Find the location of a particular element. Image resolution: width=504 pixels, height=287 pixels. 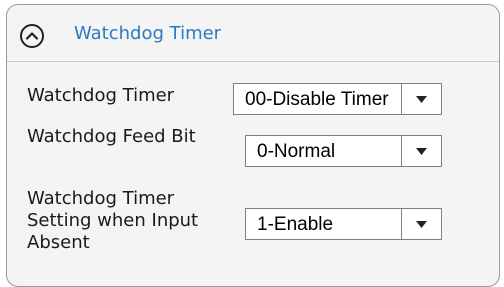

watchdog-feed-bit-dropdown-button is located at coordinates (421, 151).